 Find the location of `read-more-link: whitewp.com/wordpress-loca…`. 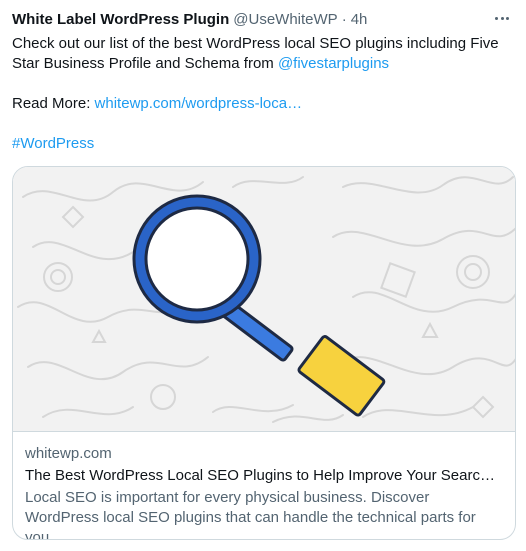

read-more-link: whitewp.com/wordpress-loca… is located at coordinates (199, 103).